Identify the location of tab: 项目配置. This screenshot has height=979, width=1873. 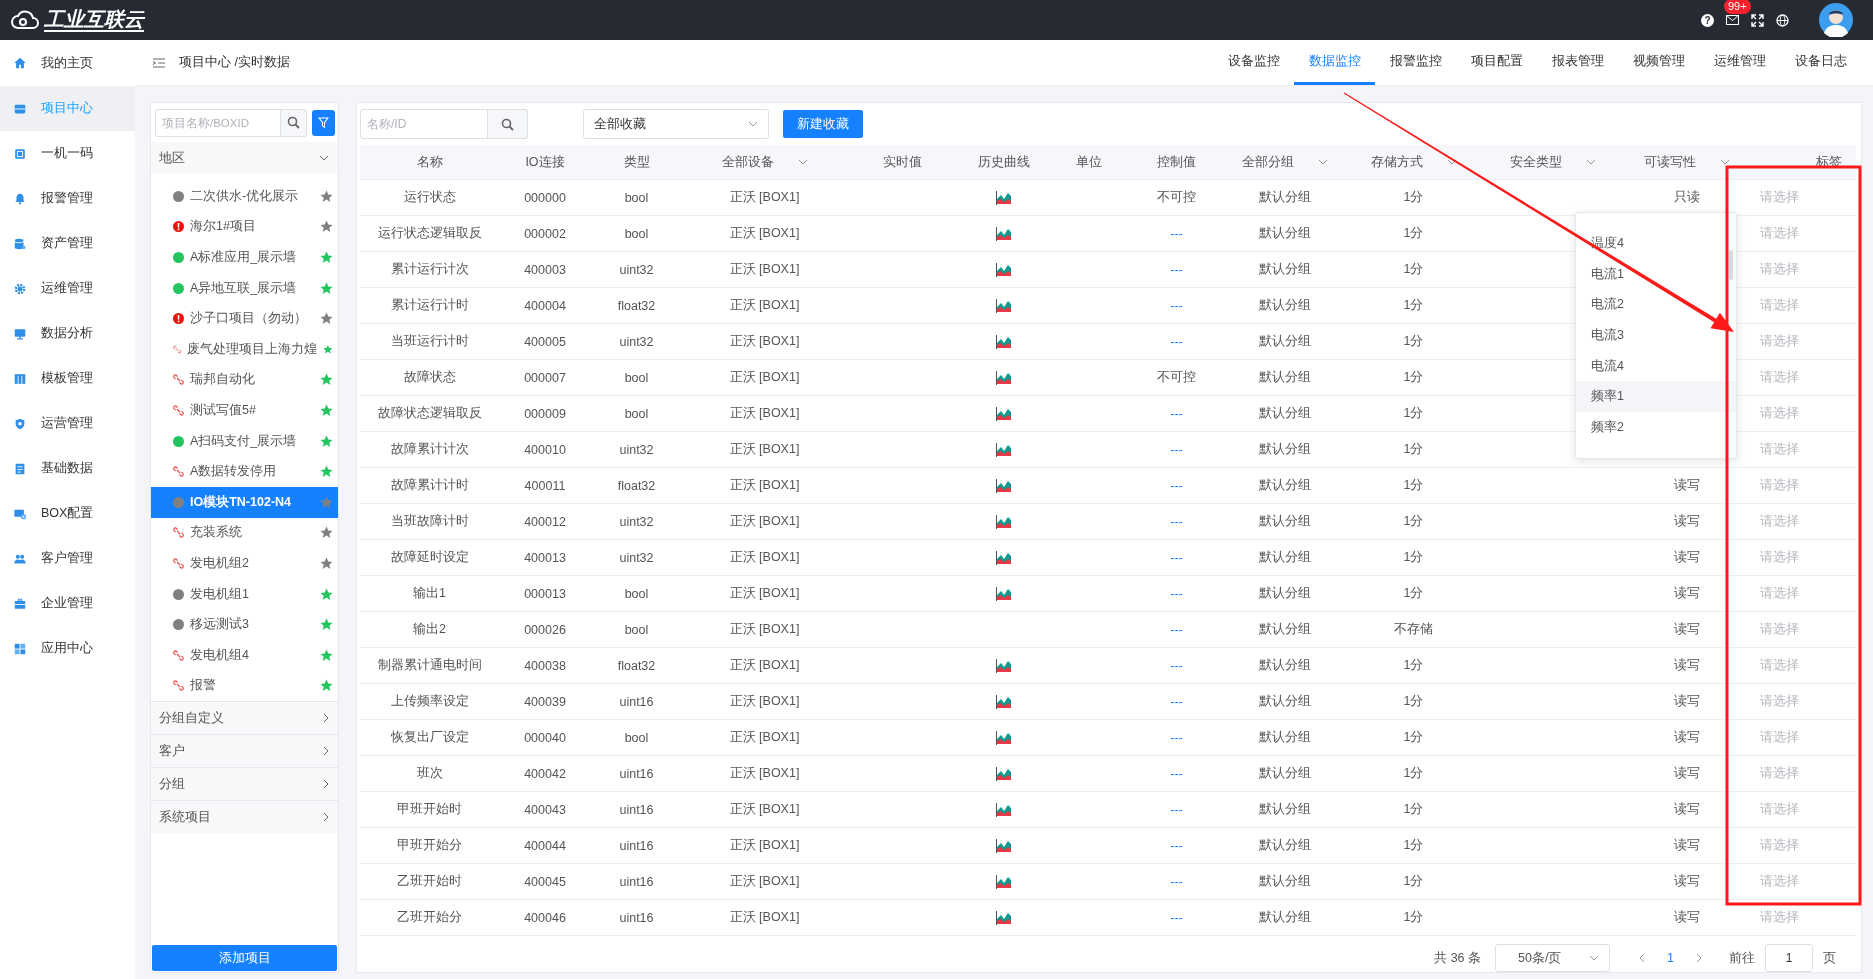
(1496, 62).